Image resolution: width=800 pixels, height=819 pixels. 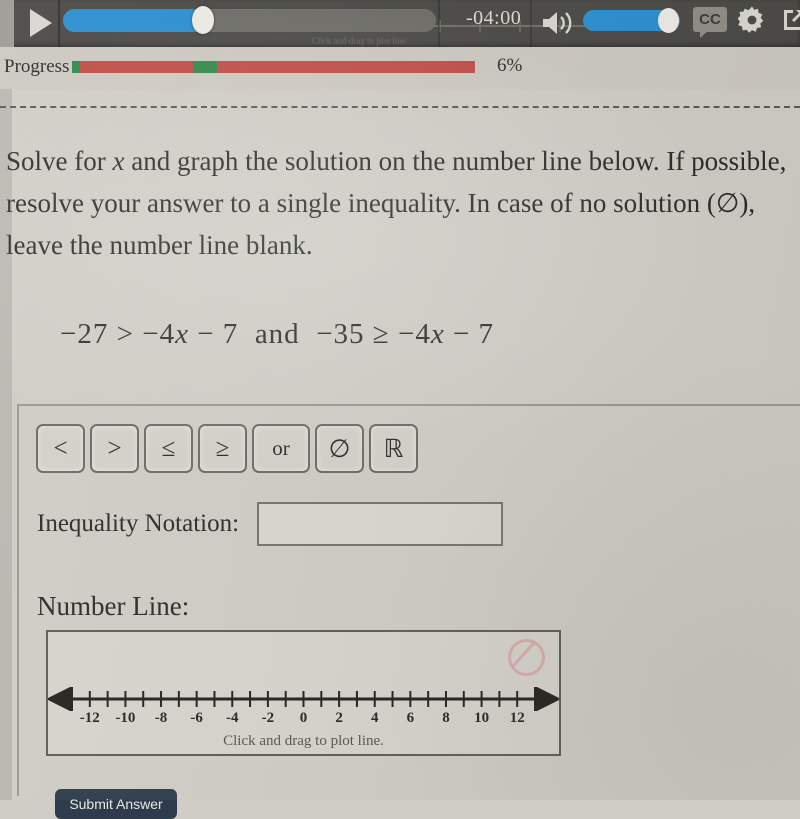 I want to click on equation-conjunction: and, so click(x=277, y=334).